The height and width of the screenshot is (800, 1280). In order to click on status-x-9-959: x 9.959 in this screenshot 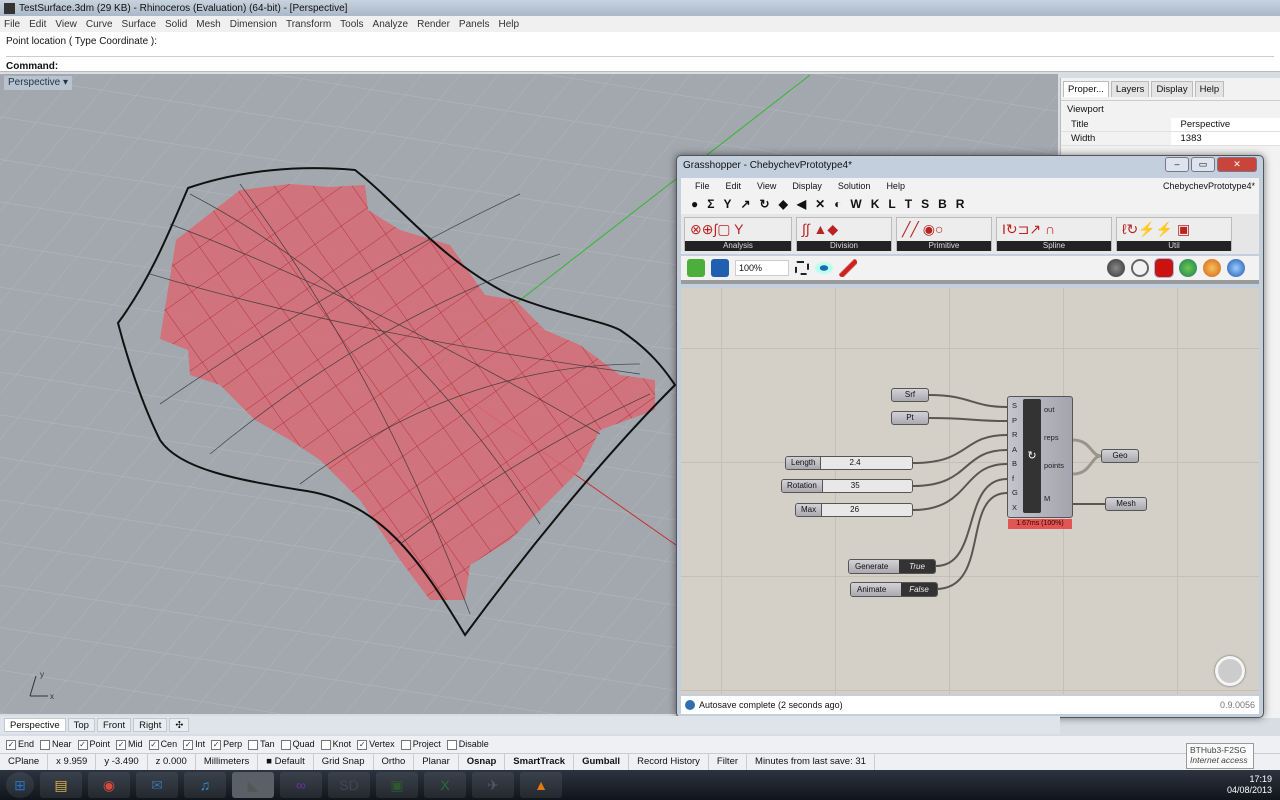, I will do `click(72, 762)`.